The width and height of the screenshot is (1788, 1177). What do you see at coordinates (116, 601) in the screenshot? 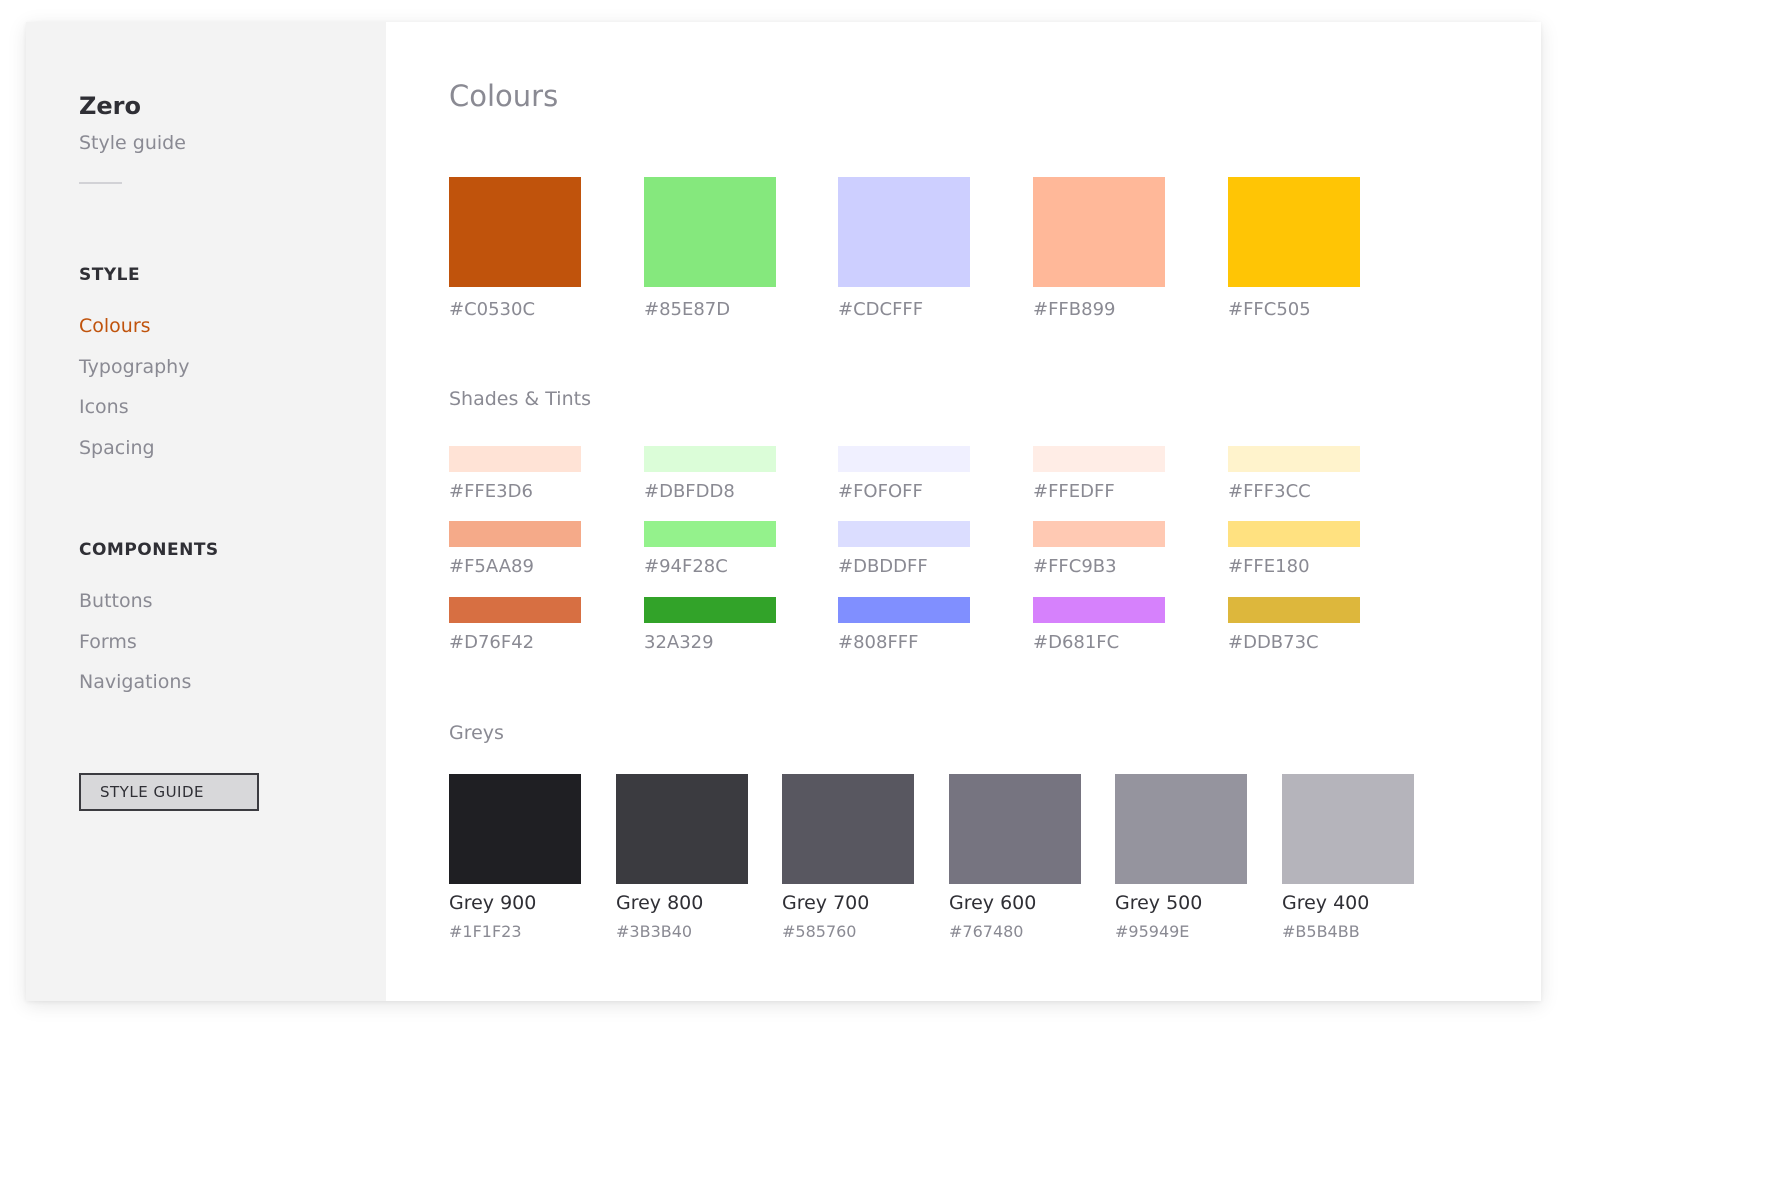
I see `nav-item-buttons: Buttons` at bounding box center [116, 601].